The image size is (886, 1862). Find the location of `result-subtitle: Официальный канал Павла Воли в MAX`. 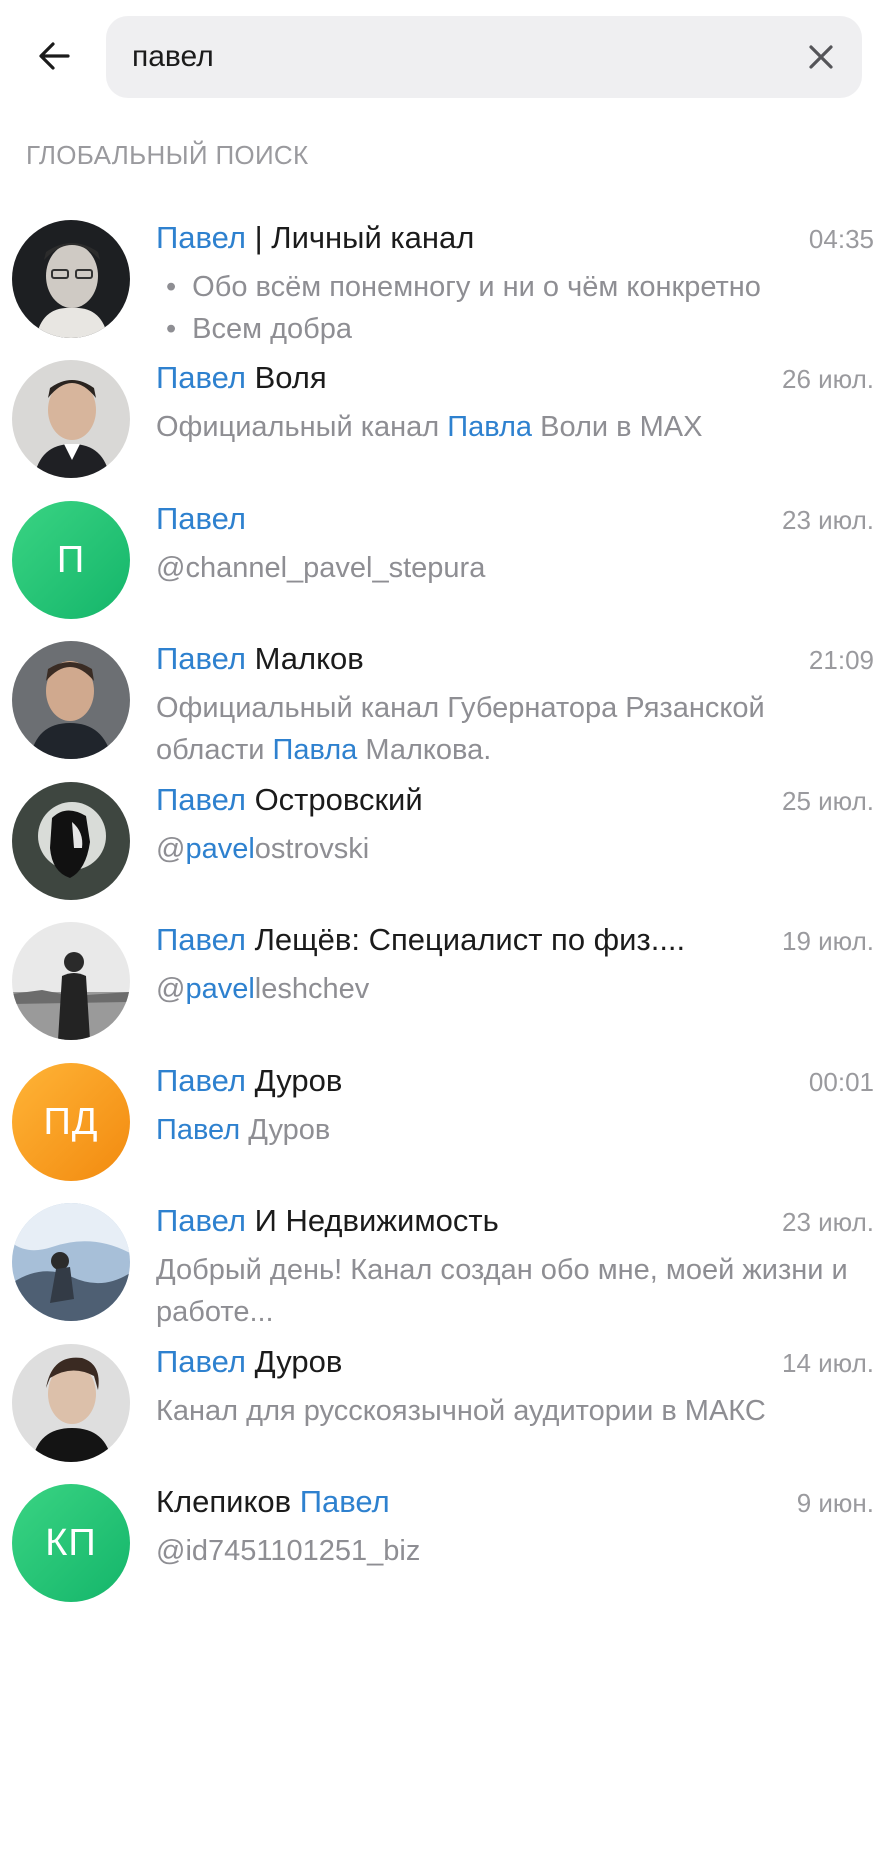

result-subtitle: Официальный канал Павла Воли в MAX is located at coordinates (506, 427).